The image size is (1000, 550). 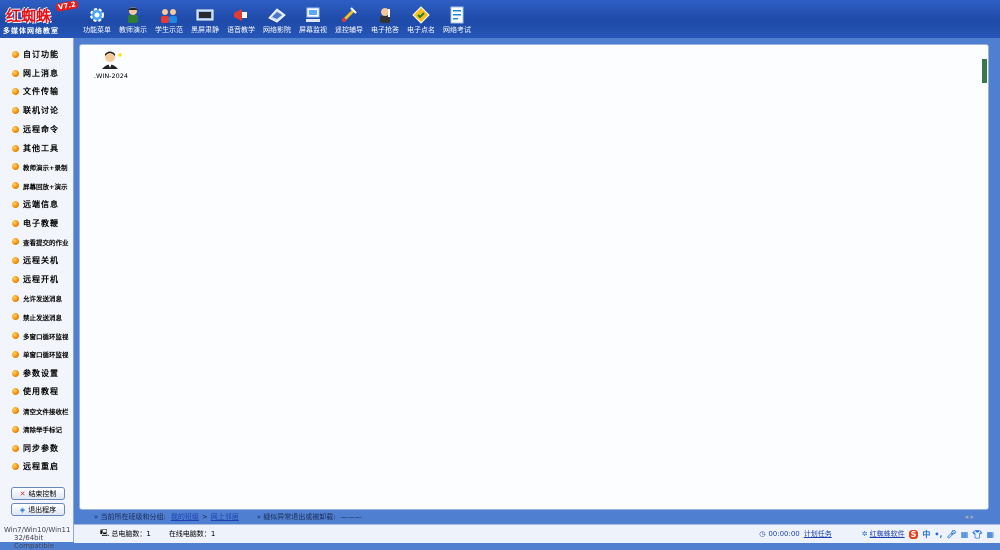 I want to click on scrollbar-thumb, so click(x=984, y=71).